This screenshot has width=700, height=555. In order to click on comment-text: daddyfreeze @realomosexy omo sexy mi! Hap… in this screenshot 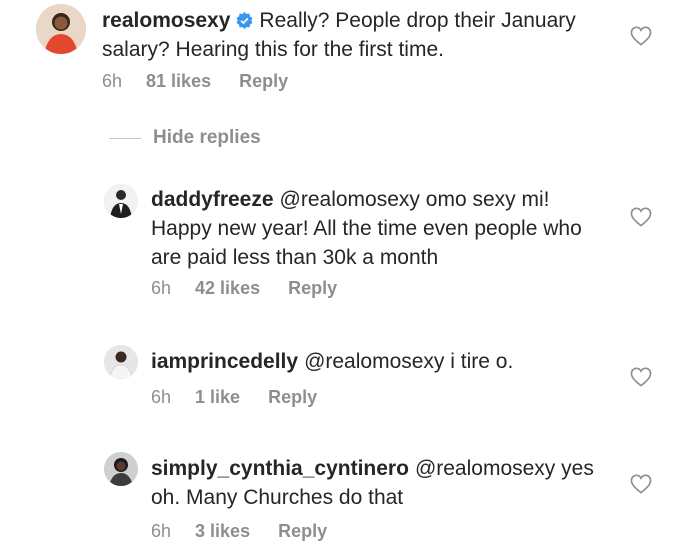, I will do `click(376, 228)`.